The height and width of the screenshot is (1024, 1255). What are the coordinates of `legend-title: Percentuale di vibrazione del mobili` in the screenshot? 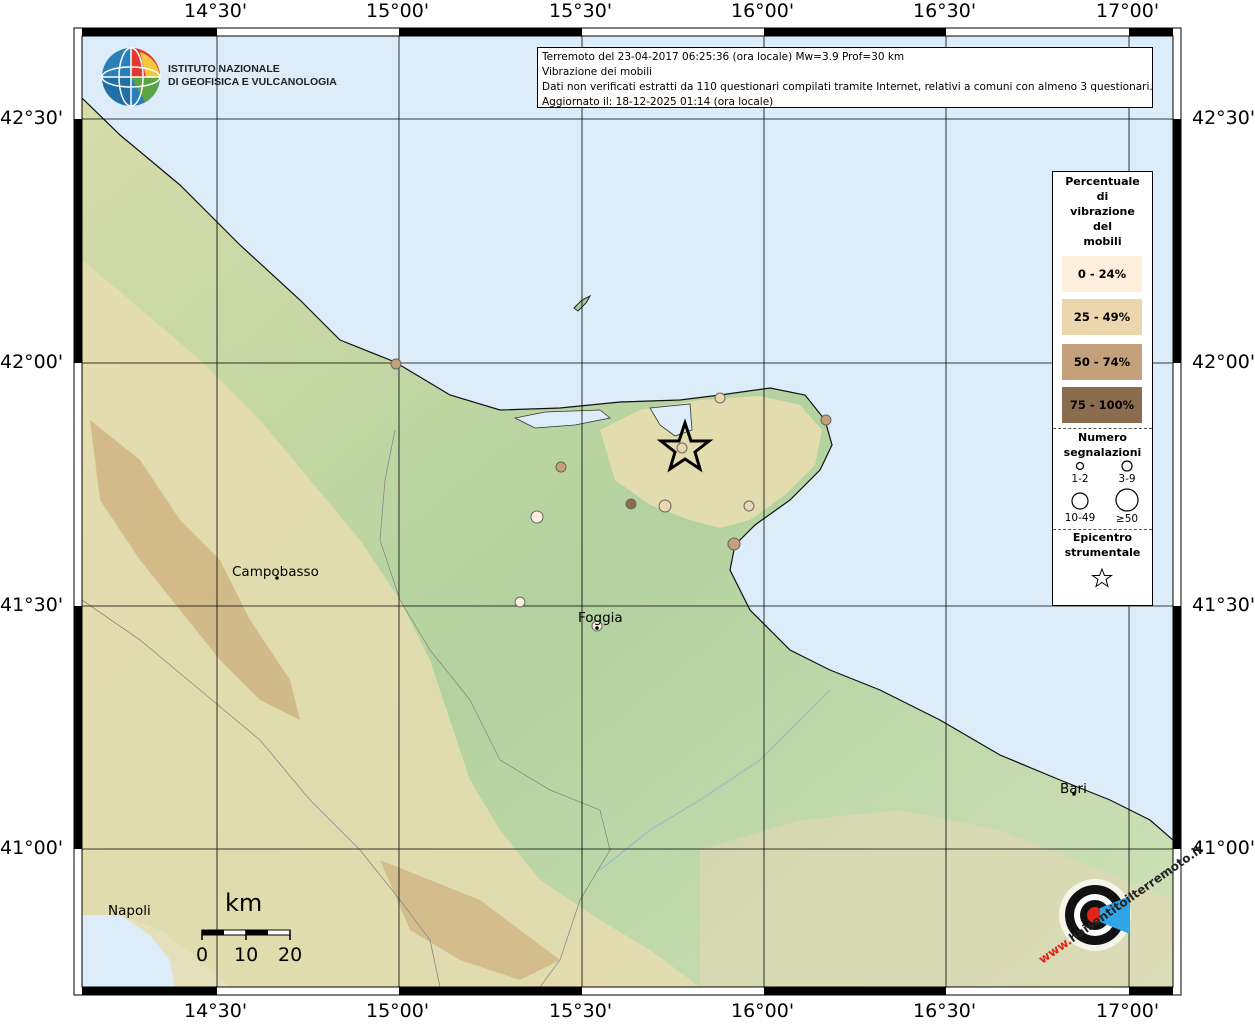 It's located at (1102, 211).